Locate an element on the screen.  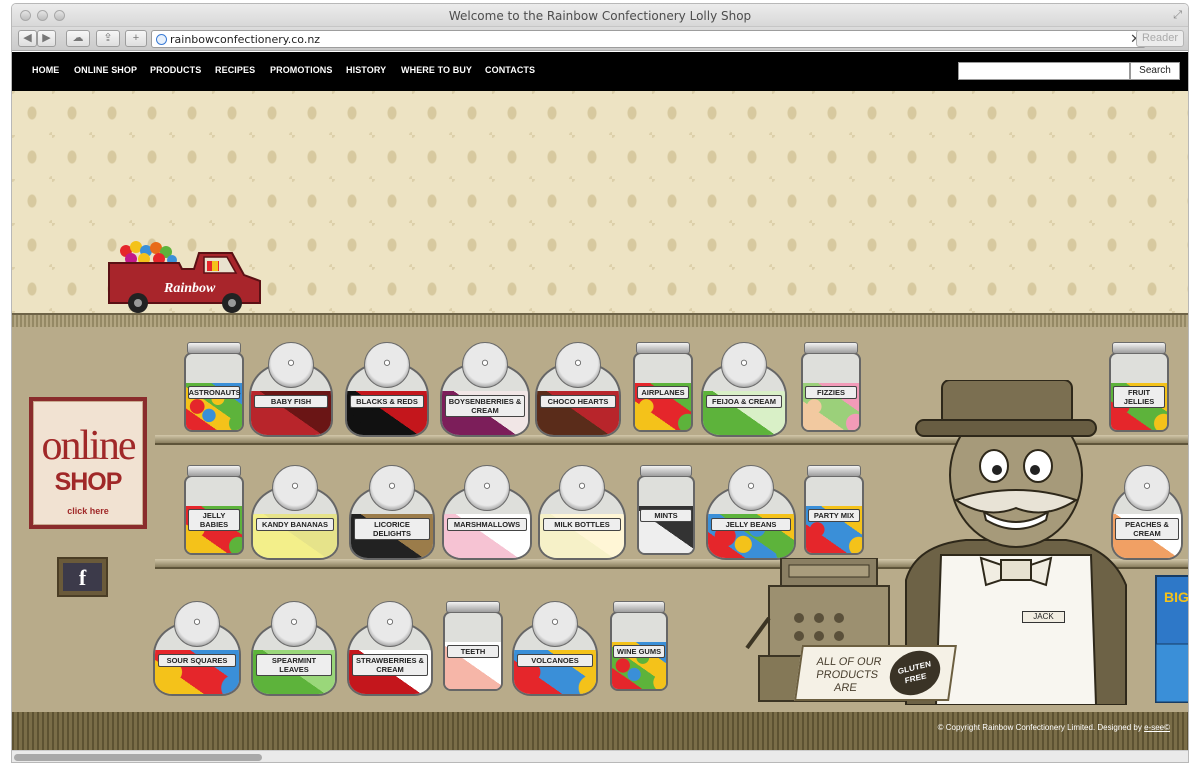
jar-label: BLACKS & REDS is located at coordinates (387, 401).